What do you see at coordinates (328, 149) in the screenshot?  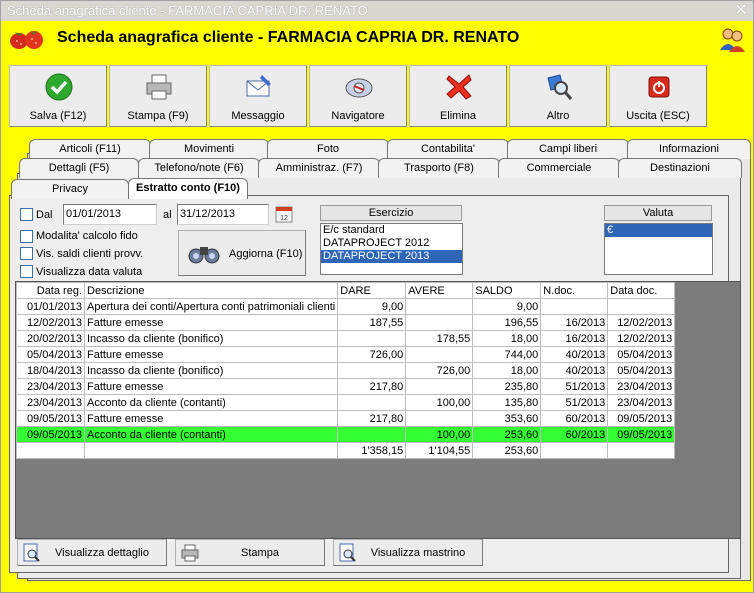 I see `tab-foto: Foto` at bounding box center [328, 149].